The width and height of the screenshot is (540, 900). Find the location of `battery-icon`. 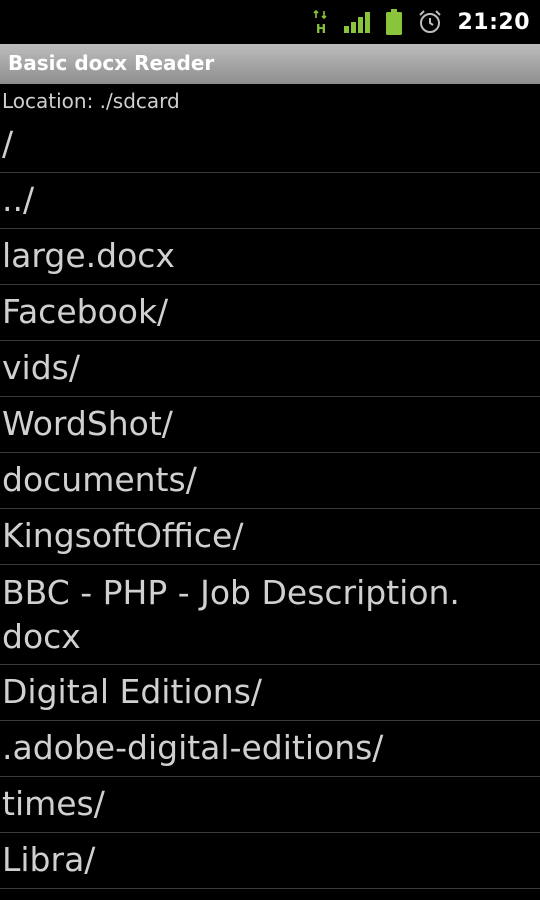

battery-icon is located at coordinates (394, 22).